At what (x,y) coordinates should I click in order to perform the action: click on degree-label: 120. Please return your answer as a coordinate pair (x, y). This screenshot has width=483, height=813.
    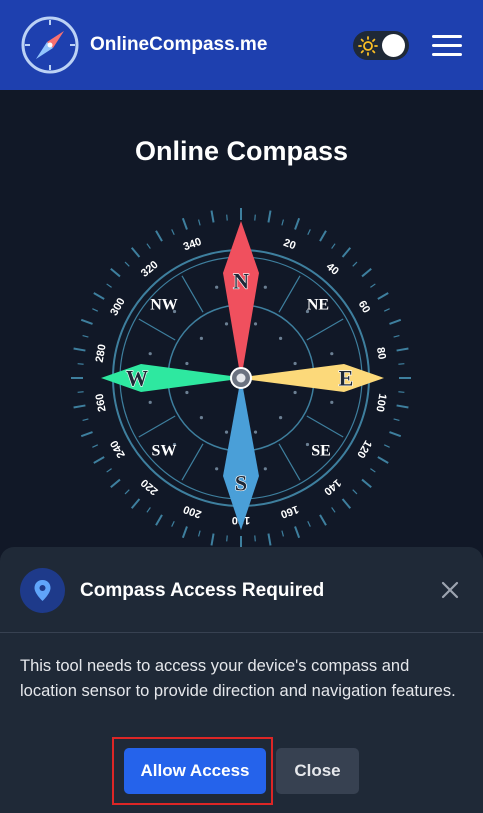
    Looking at the image, I should click on (364, 449).